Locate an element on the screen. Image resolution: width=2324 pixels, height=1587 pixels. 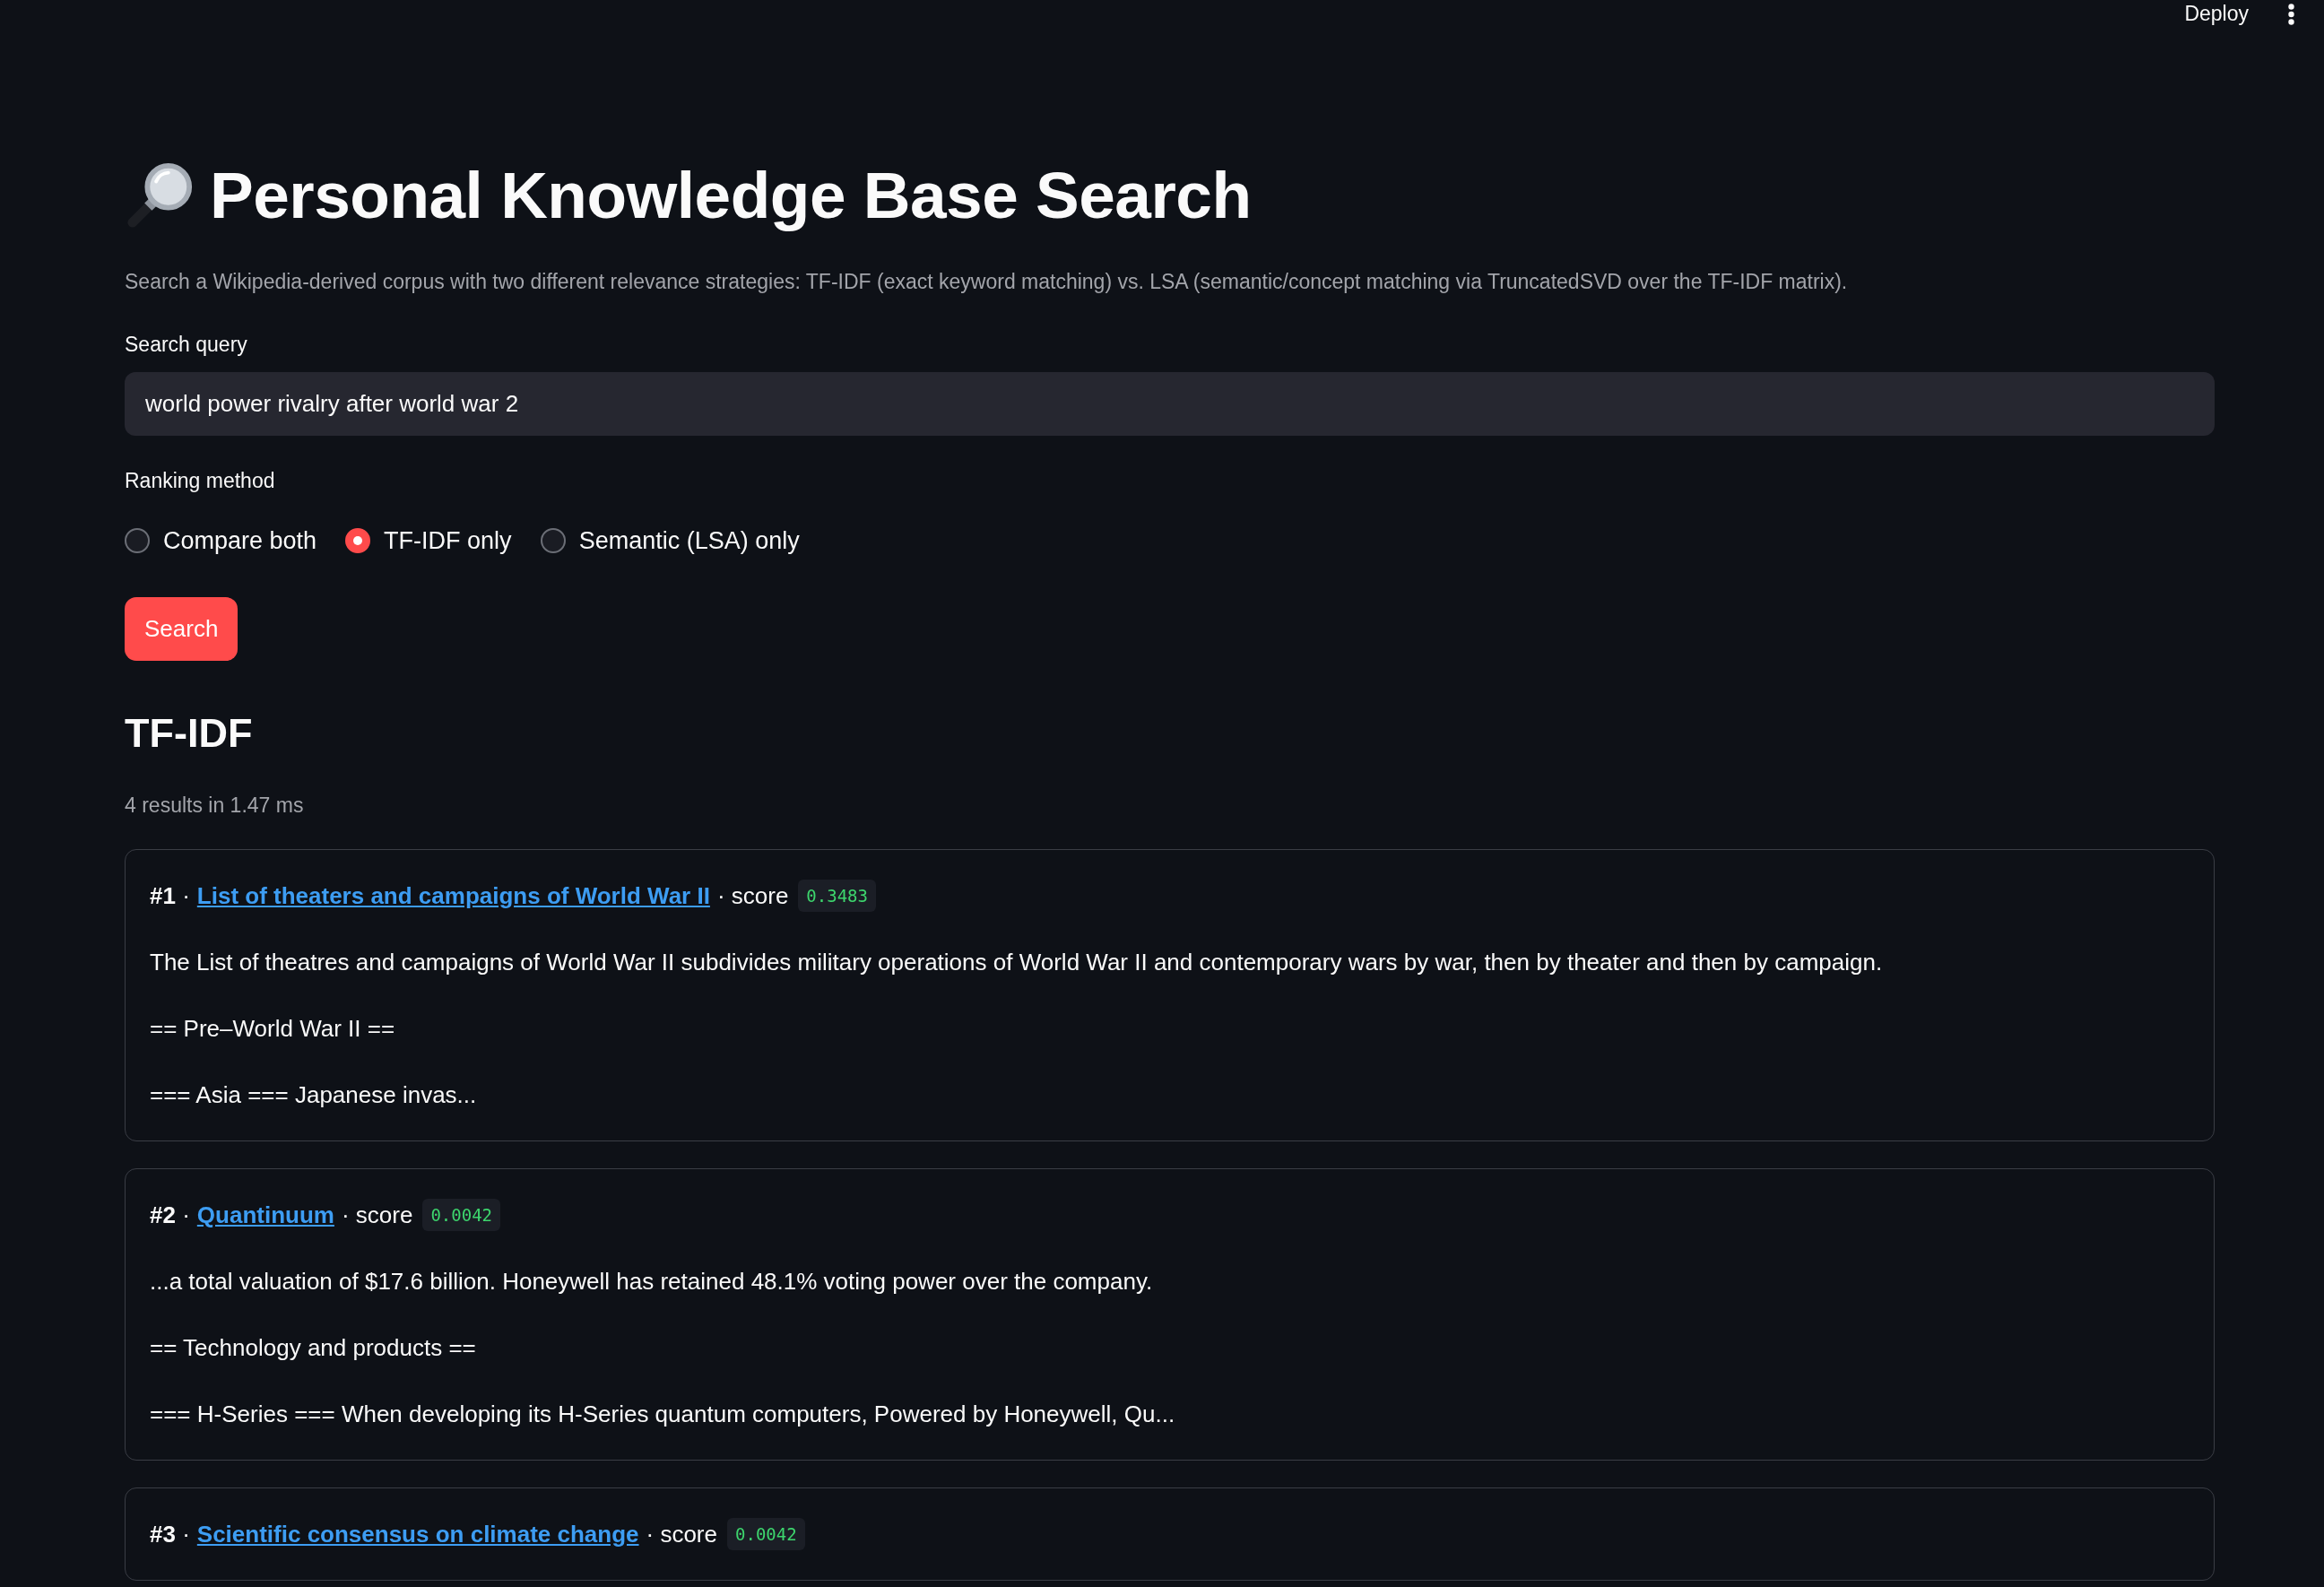
snippet-text: == Pre–World War II == is located at coordinates (273, 1029).